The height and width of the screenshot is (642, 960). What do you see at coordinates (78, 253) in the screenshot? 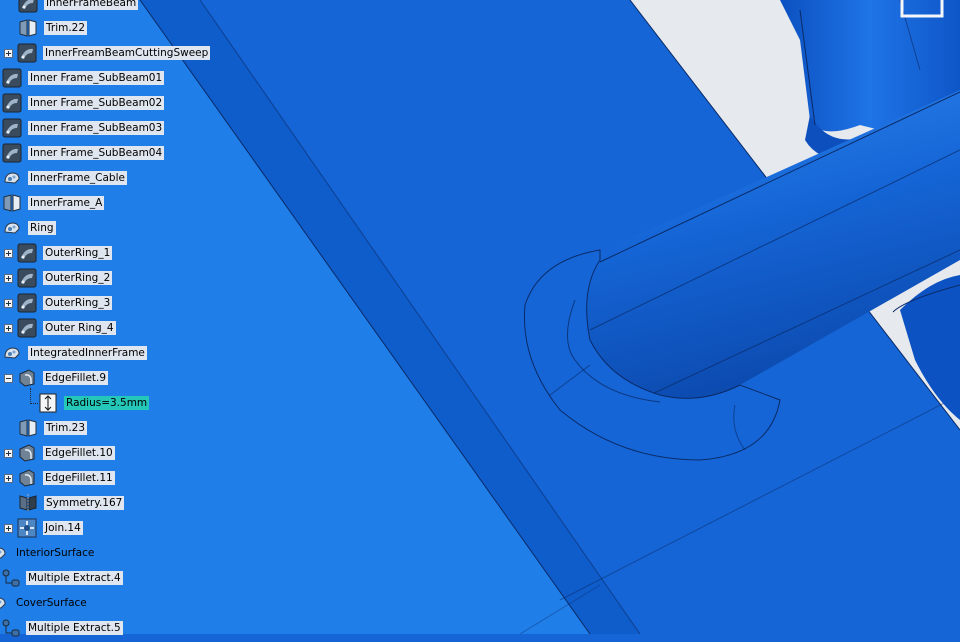
I see `tree-node-label: OuterRing_1` at bounding box center [78, 253].